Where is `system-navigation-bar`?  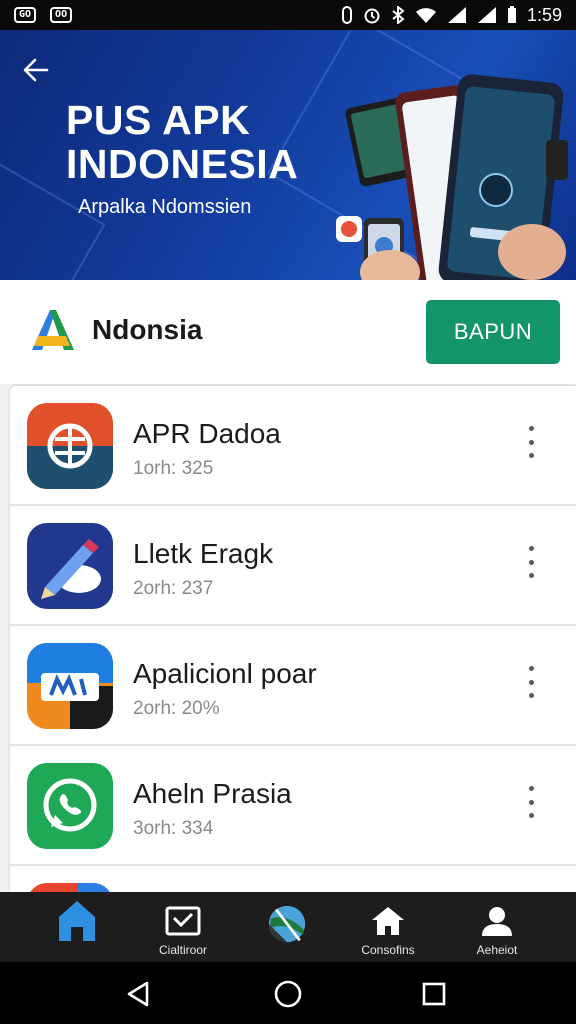 system-navigation-bar is located at coordinates (288, 993).